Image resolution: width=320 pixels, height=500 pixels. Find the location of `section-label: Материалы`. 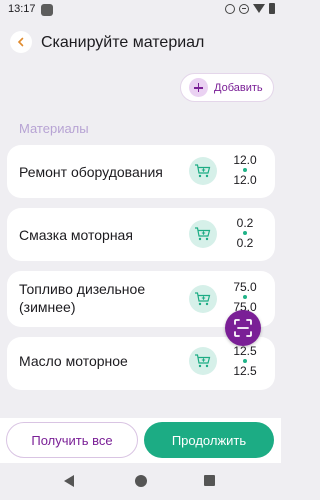

section-label: Материалы is located at coordinates (54, 128).